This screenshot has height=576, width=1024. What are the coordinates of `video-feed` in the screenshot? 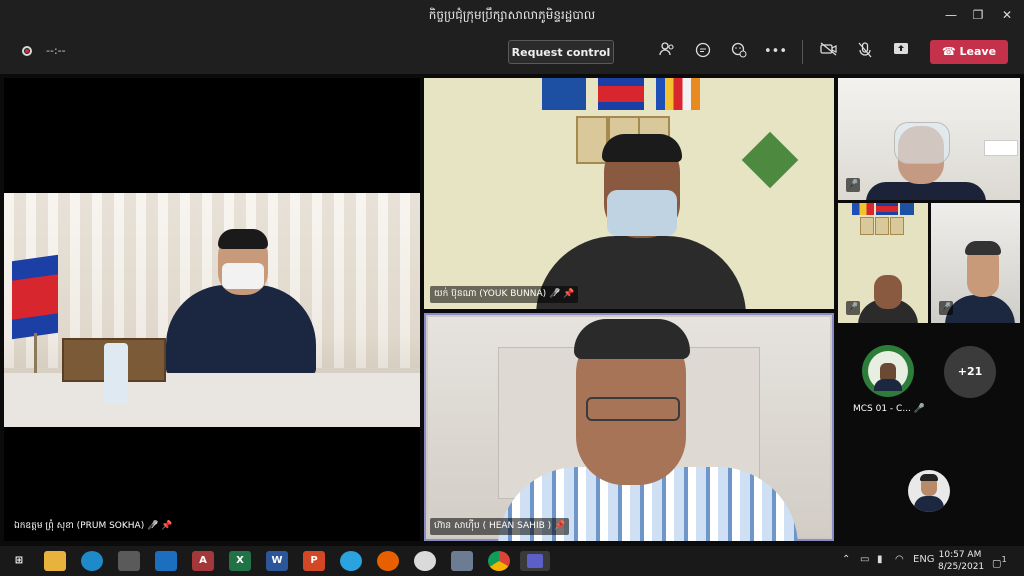 It's located at (929, 139).